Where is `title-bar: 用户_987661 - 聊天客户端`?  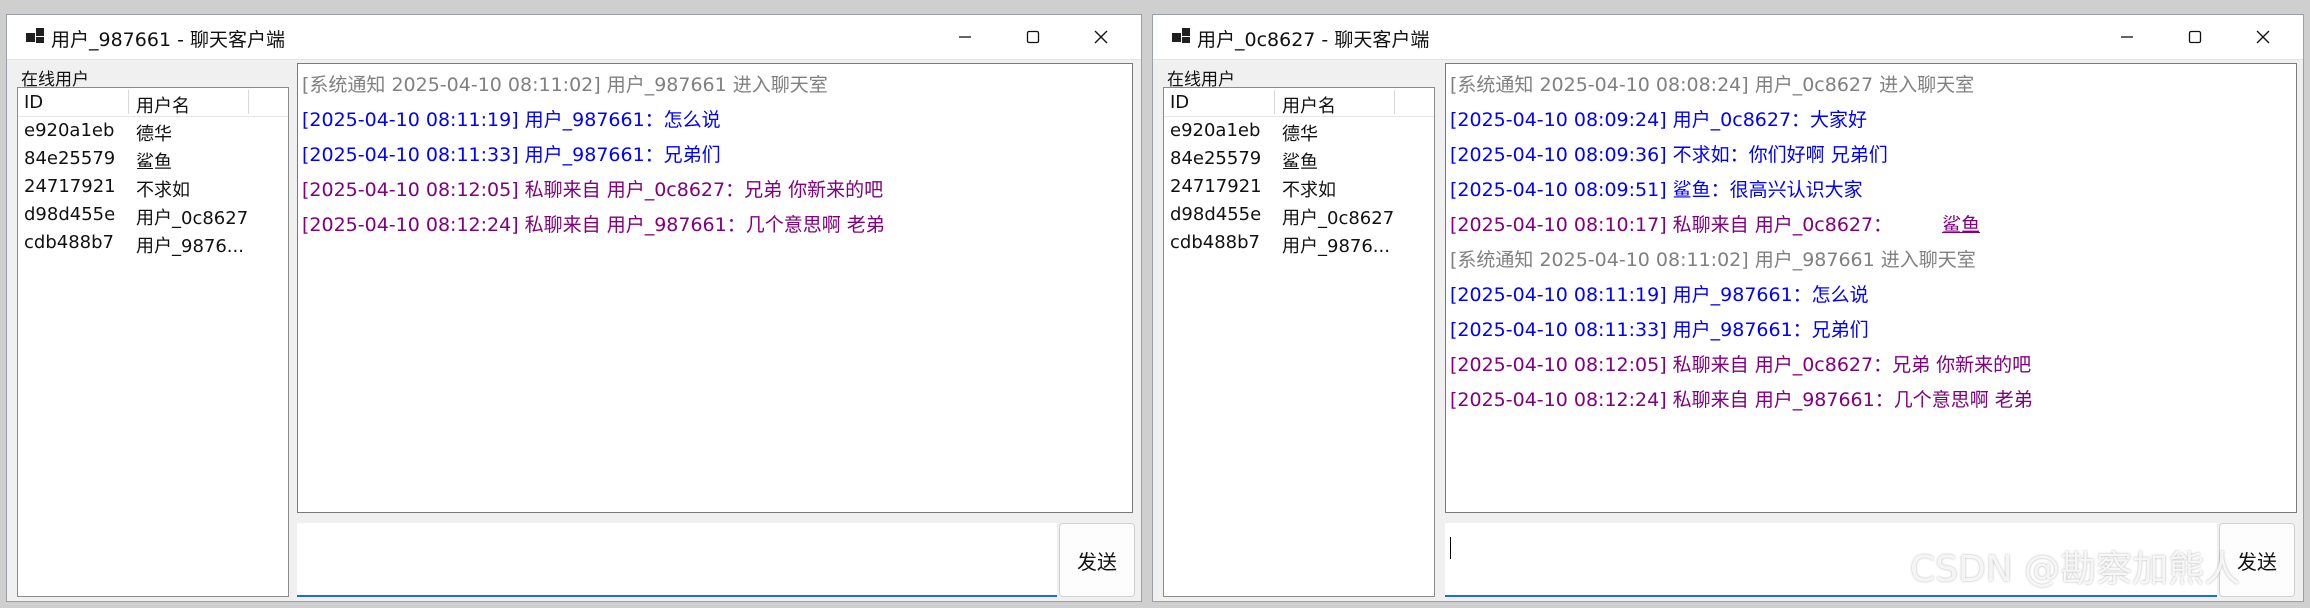 title-bar: 用户_987661 - 聊天客户端 is located at coordinates (574, 37).